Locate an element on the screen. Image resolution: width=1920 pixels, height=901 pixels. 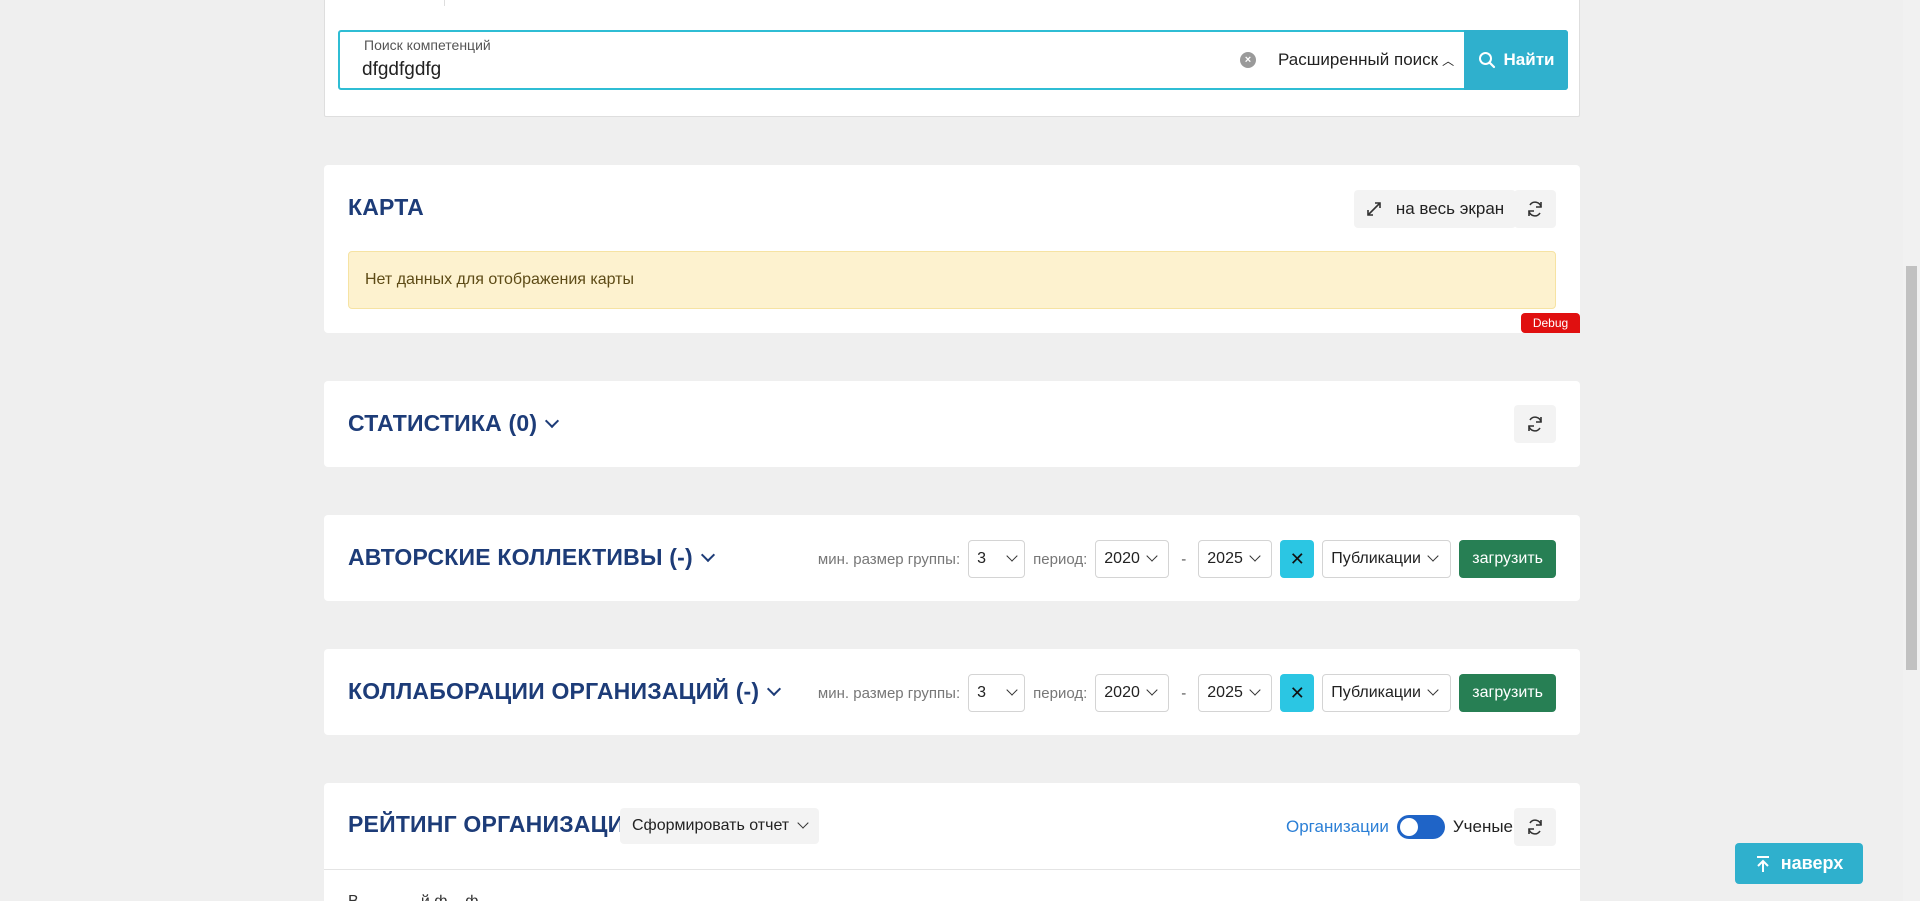
search-icon is located at coordinates (1486, 60).